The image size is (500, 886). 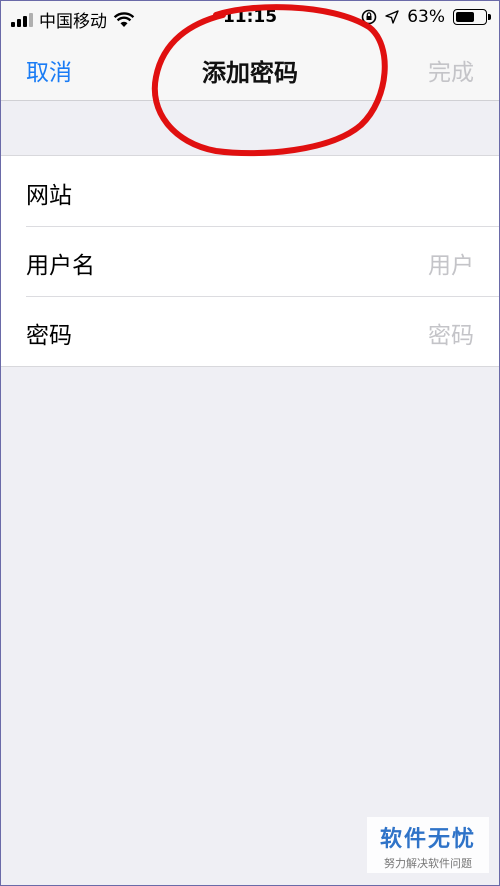 What do you see at coordinates (250, 18) in the screenshot?
I see `status-bar: 中国移动 11:15 63%` at bounding box center [250, 18].